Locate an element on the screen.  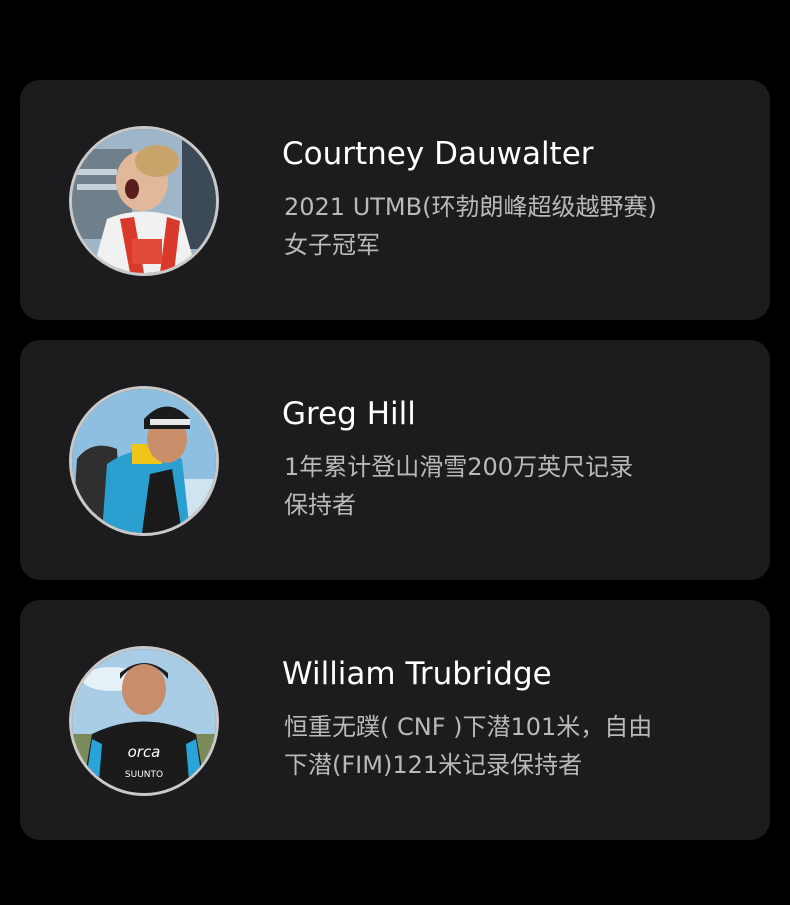
mountaineer-portrait-icon is located at coordinates (144, 461).